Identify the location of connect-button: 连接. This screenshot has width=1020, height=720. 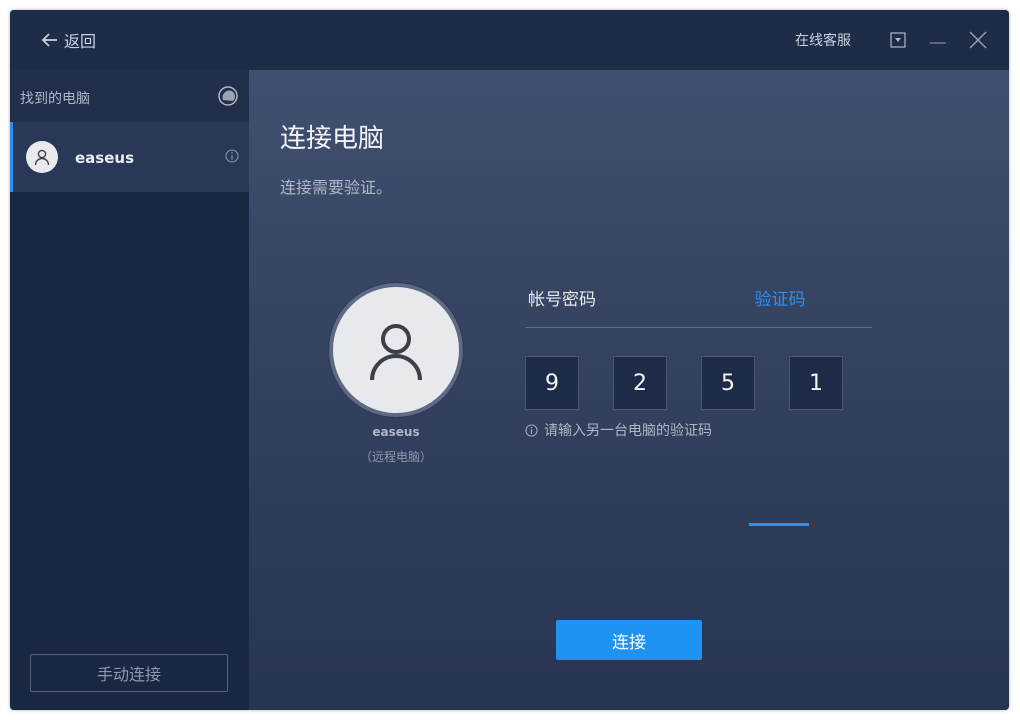
(629, 640).